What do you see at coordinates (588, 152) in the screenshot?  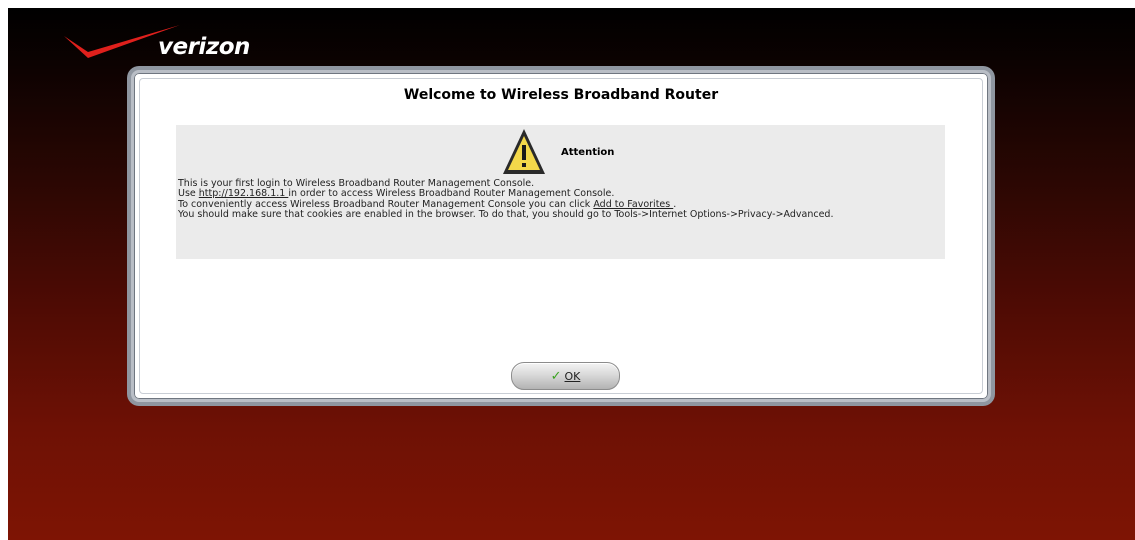 I see `attention-label: Attention` at bounding box center [588, 152].